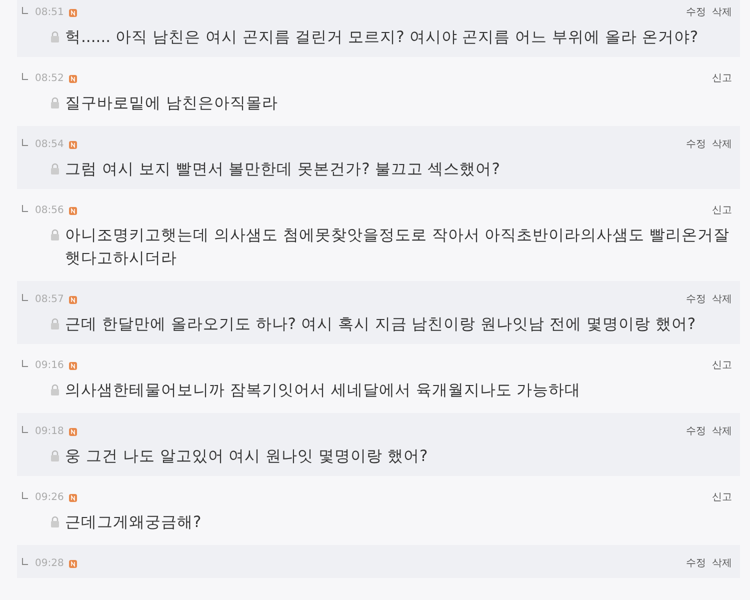  I want to click on comment-time: 09:26, so click(49, 497).